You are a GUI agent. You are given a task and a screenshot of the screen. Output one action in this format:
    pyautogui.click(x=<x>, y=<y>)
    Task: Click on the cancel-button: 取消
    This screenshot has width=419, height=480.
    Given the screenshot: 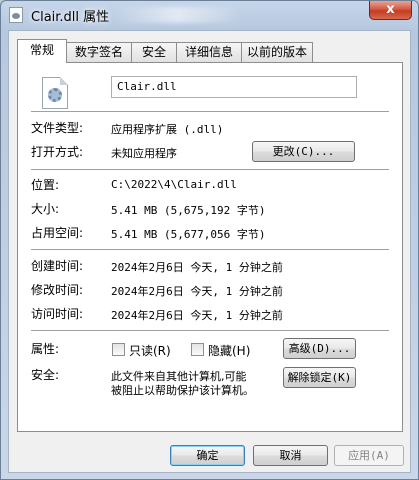 What is the action you would take?
    pyautogui.click(x=290, y=455)
    